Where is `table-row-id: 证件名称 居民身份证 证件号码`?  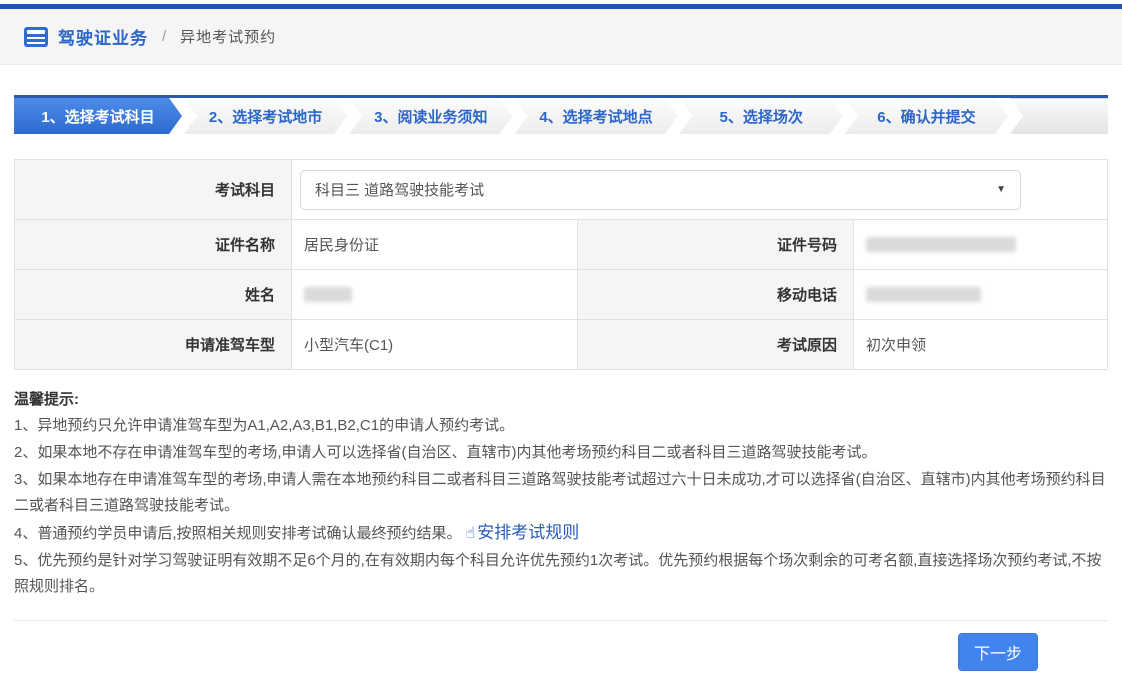
table-row-id: 证件名称 居民身份证 证件号码 is located at coordinates (561, 244).